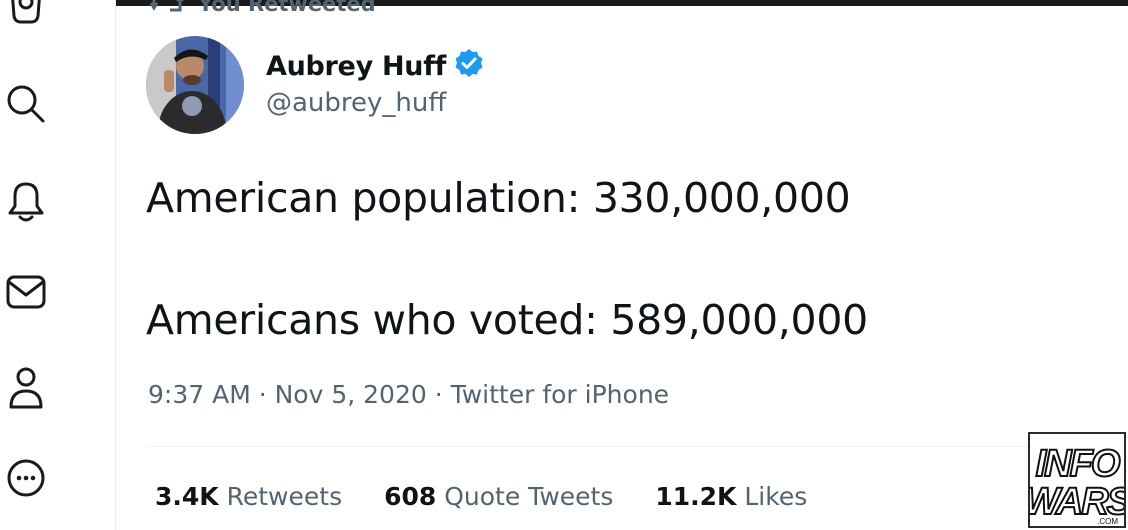  What do you see at coordinates (776, 496) in the screenshot?
I see `likes-label: Likes` at bounding box center [776, 496].